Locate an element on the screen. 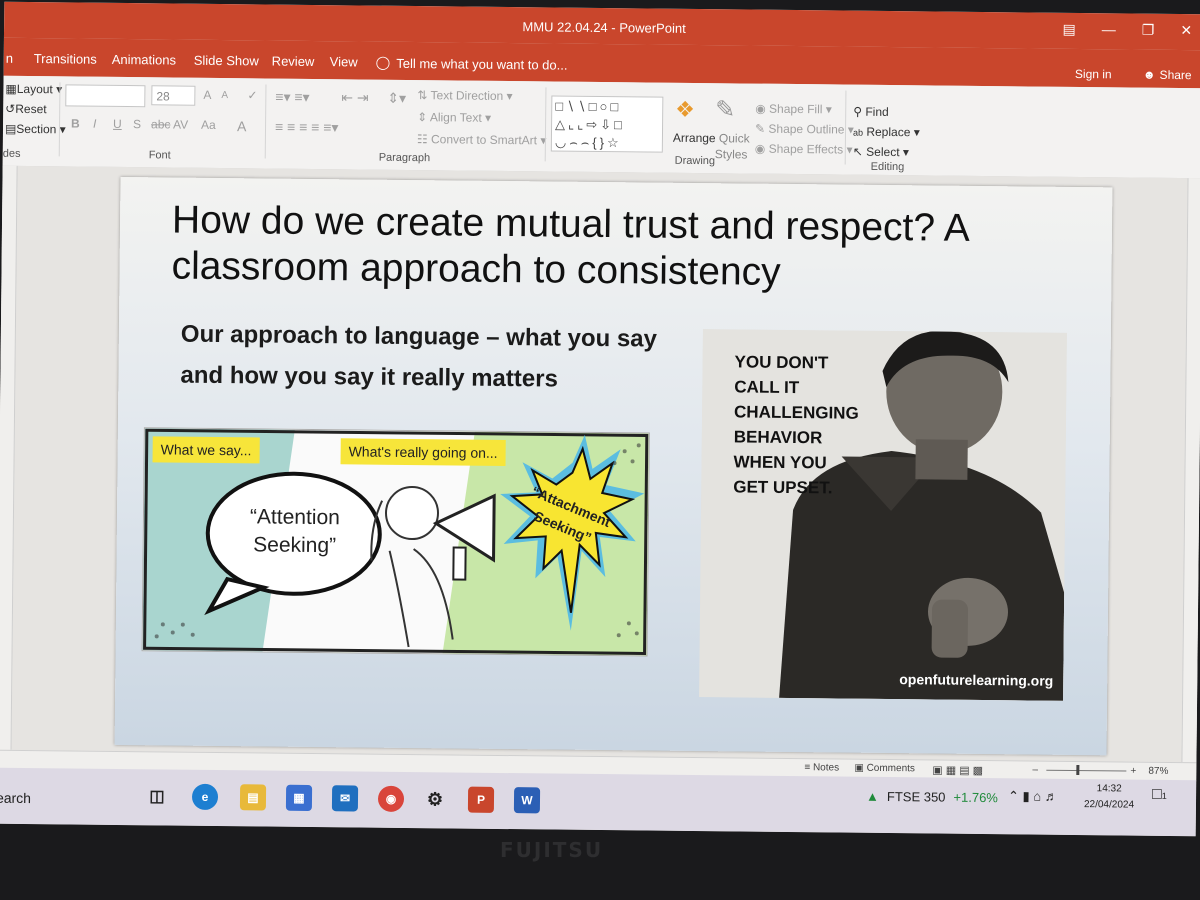  zoom-out-button: – is located at coordinates (1035, 770).